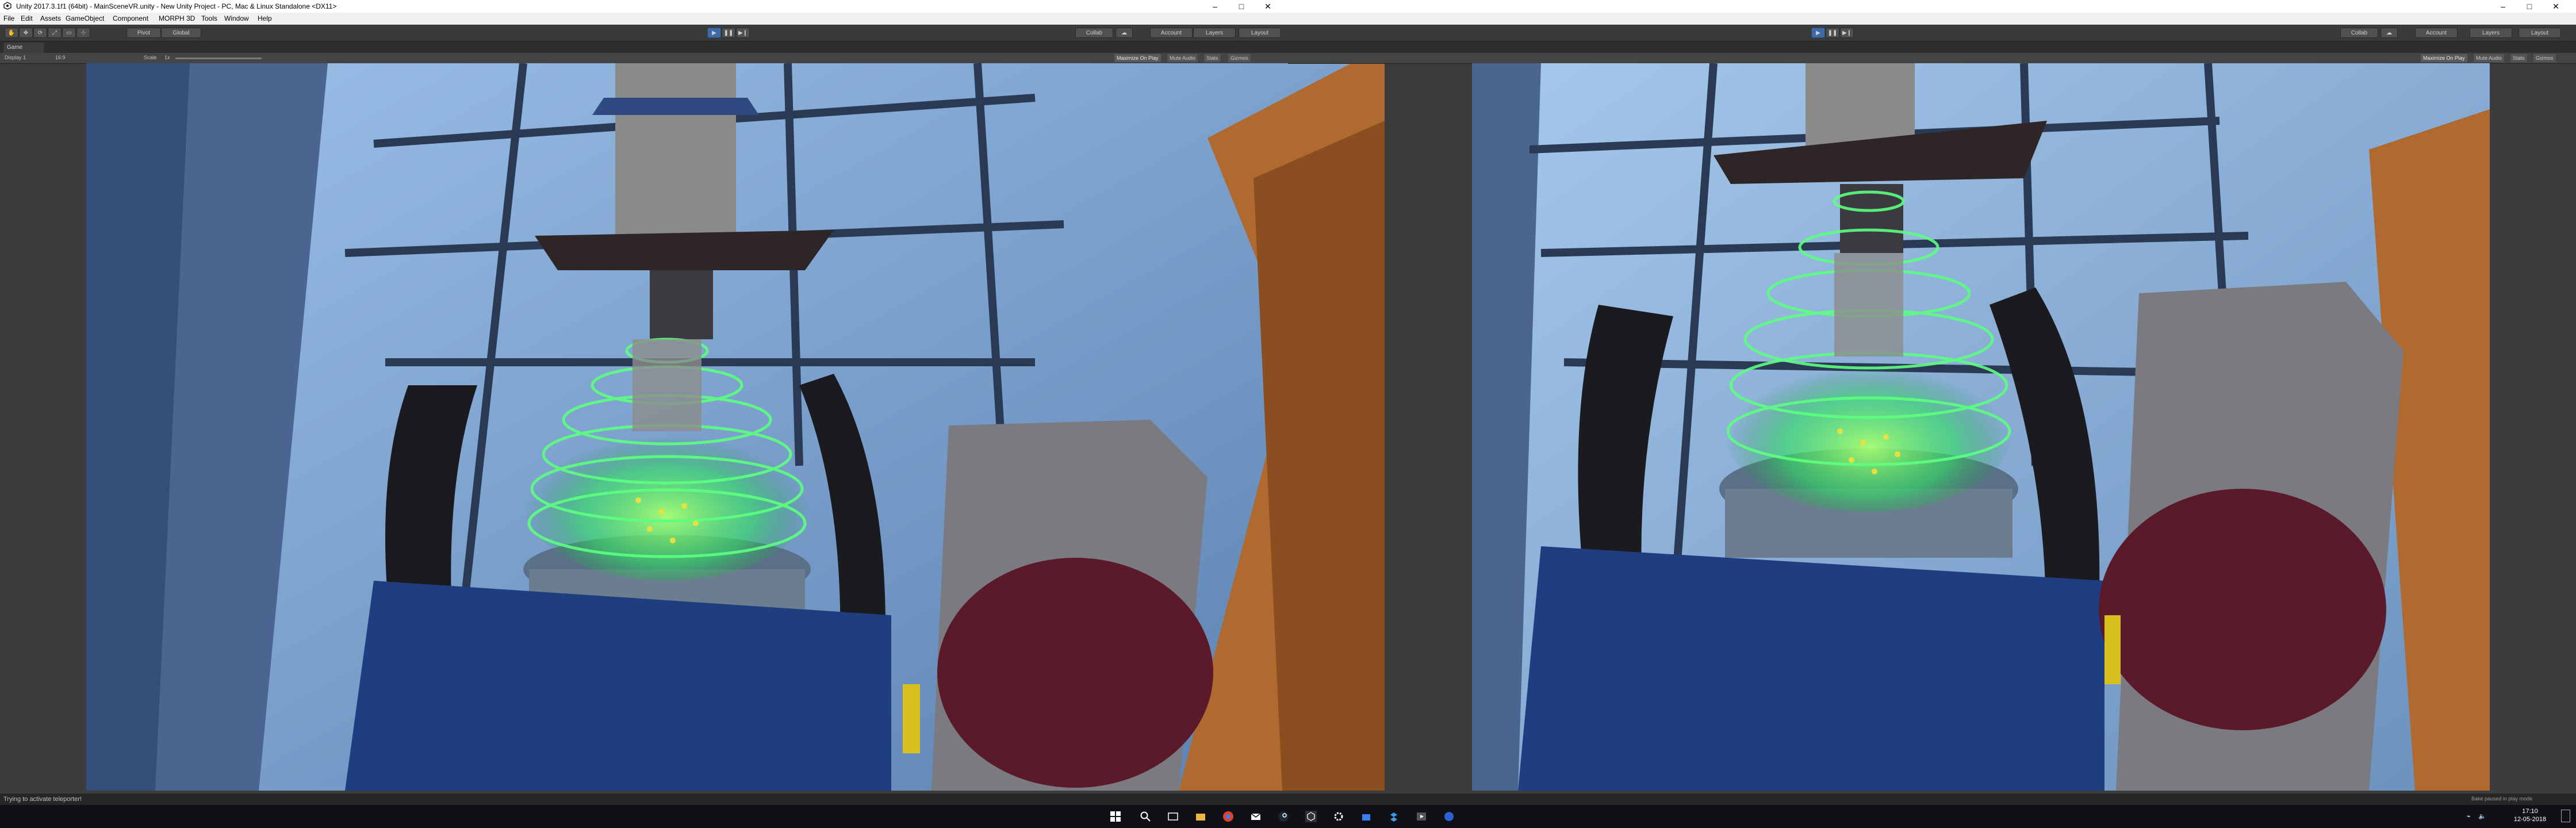 The height and width of the screenshot is (828, 2576). What do you see at coordinates (23, 48) in the screenshot?
I see `tab-game: Game` at bounding box center [23, 48].